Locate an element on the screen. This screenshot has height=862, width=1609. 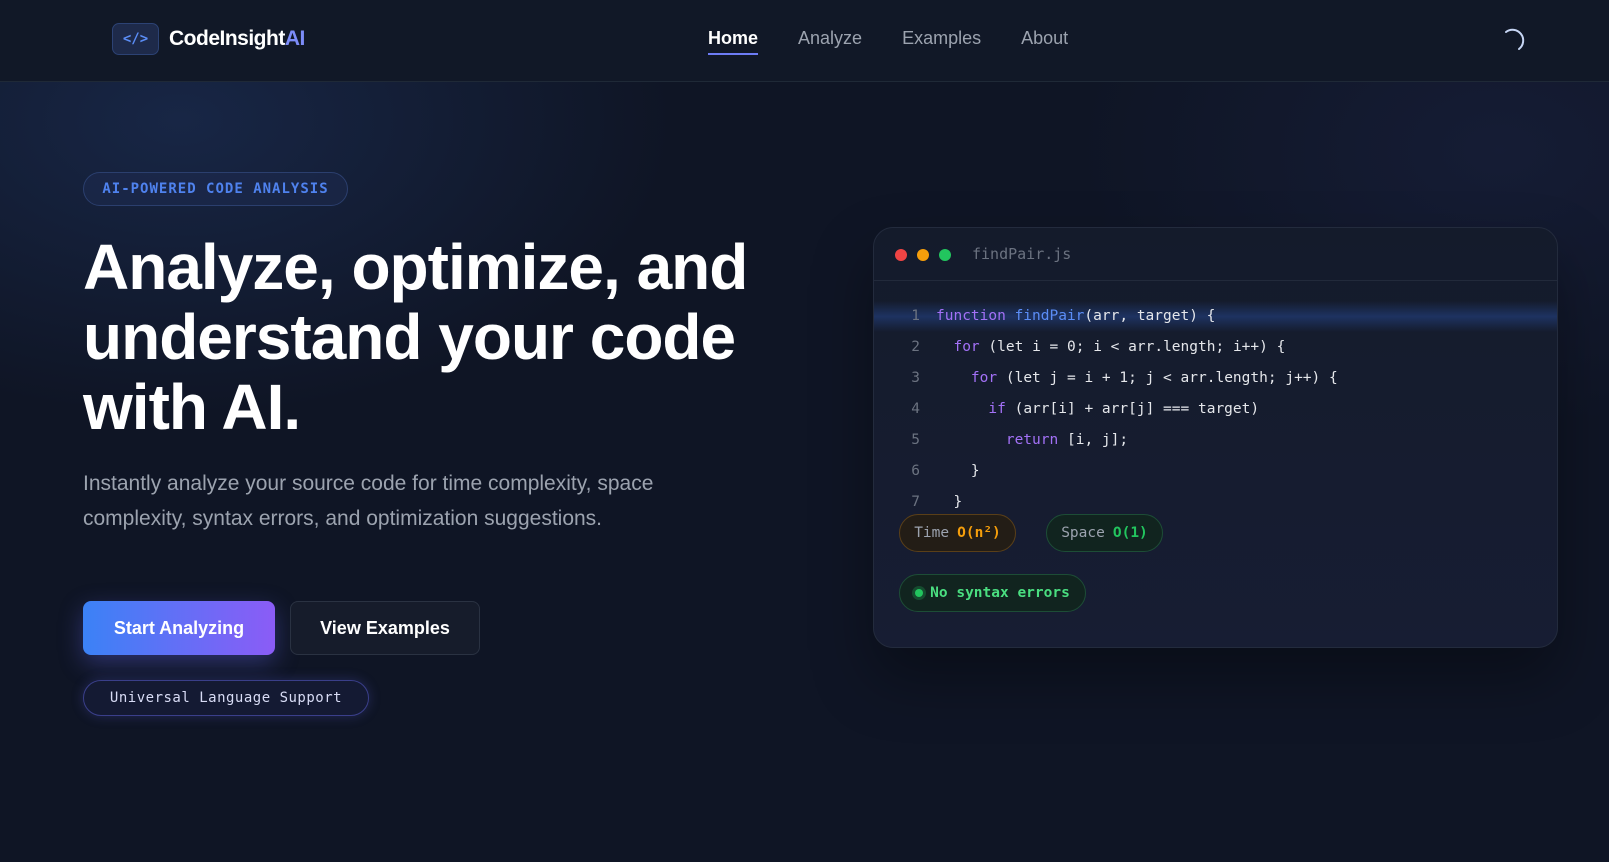
space-value: O(1) is located at coordinates (1130, 533).